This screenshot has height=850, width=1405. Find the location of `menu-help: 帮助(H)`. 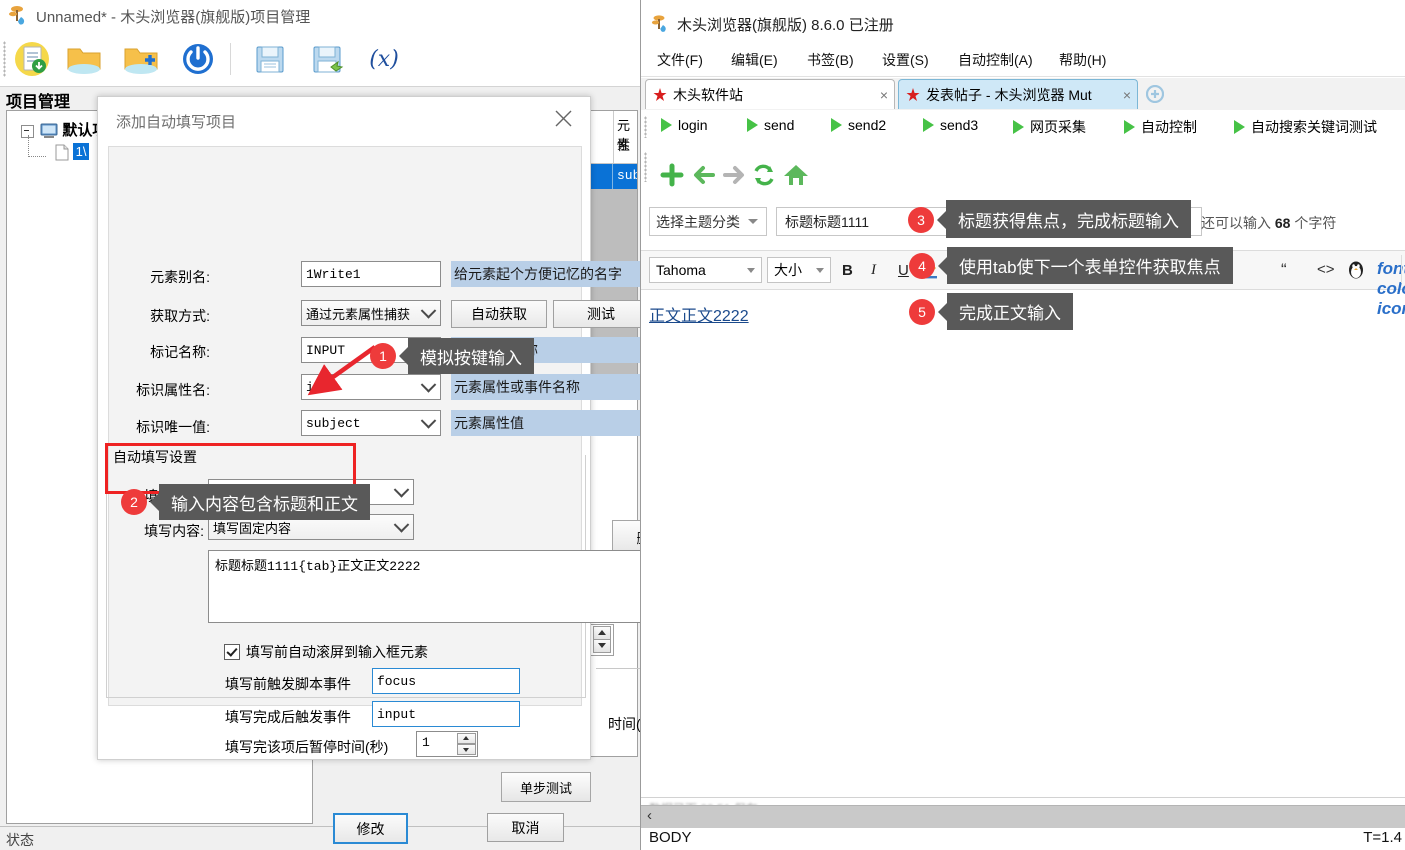

menu-help: 帮助(H) is located at coordinates (1082, 60).